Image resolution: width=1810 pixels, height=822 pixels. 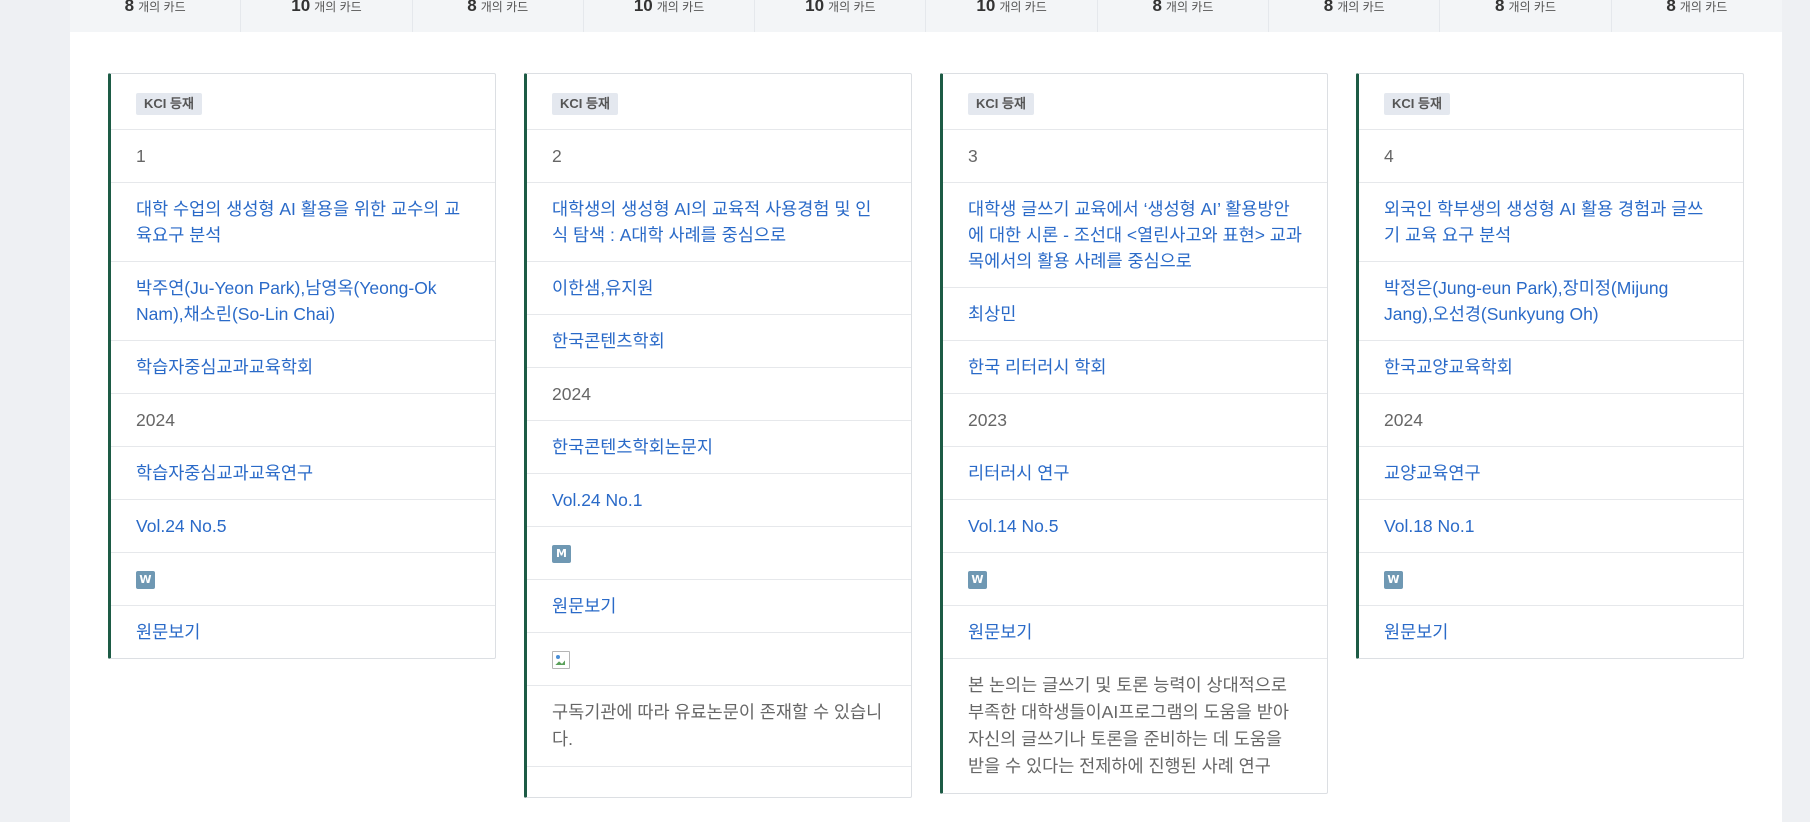 I want to click on publisher-link: 한국 리터러시 학회, so click(x=1135, y=367).